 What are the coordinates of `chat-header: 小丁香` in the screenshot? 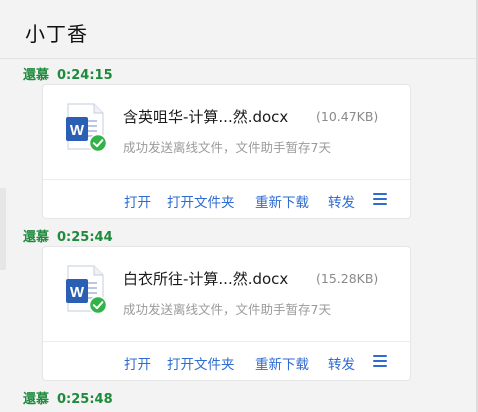 It's located at (239, 29).